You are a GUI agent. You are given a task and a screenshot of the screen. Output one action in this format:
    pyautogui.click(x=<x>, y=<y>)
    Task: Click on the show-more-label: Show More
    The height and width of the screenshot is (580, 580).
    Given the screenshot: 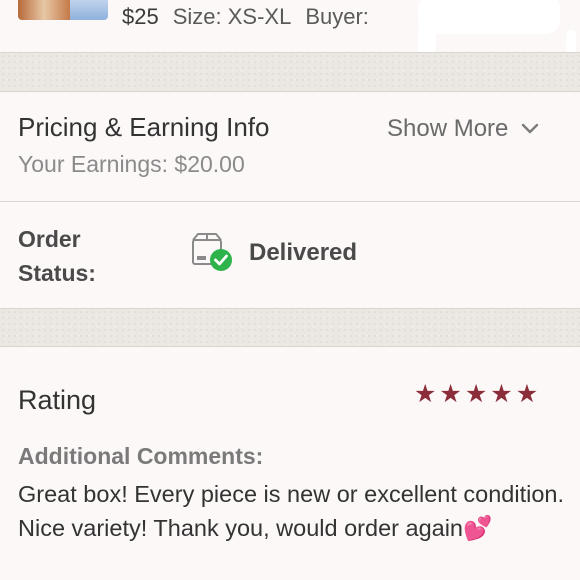 What is the action you would take?
    pyautogui.click(x=448, y=128)
    